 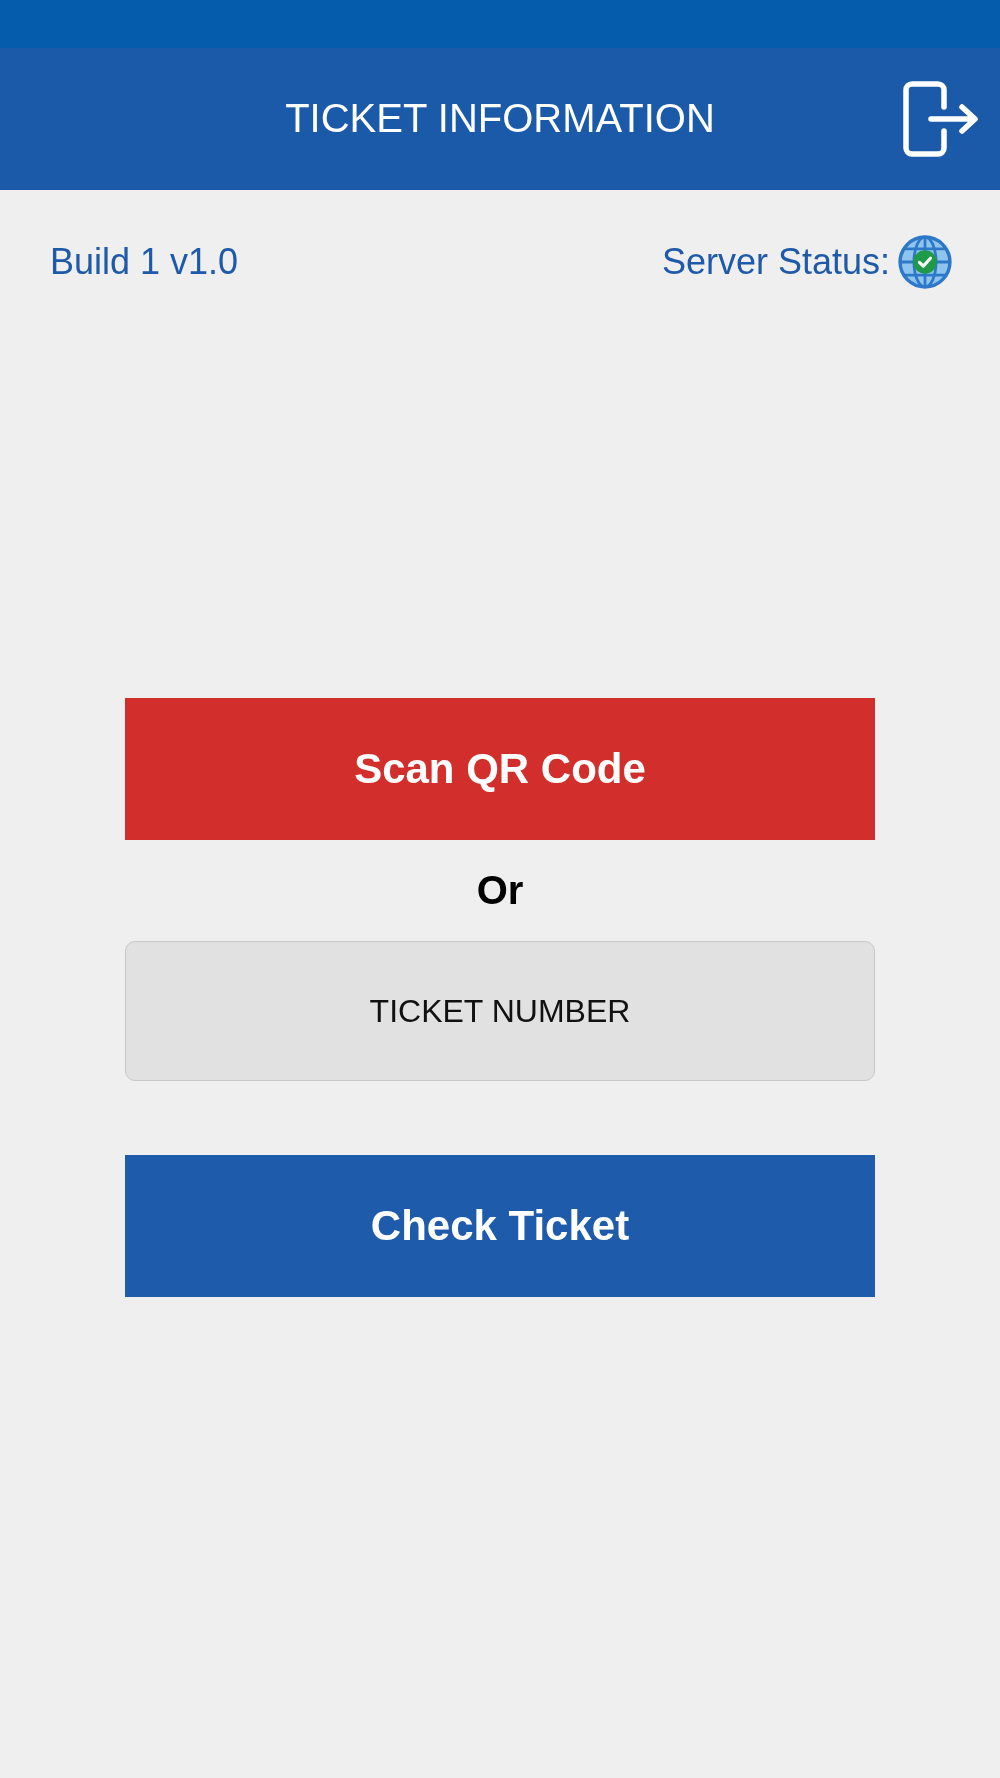 I want to click on ticket-number-field: TICKET NUMBER, so click(x=500, y=1011).